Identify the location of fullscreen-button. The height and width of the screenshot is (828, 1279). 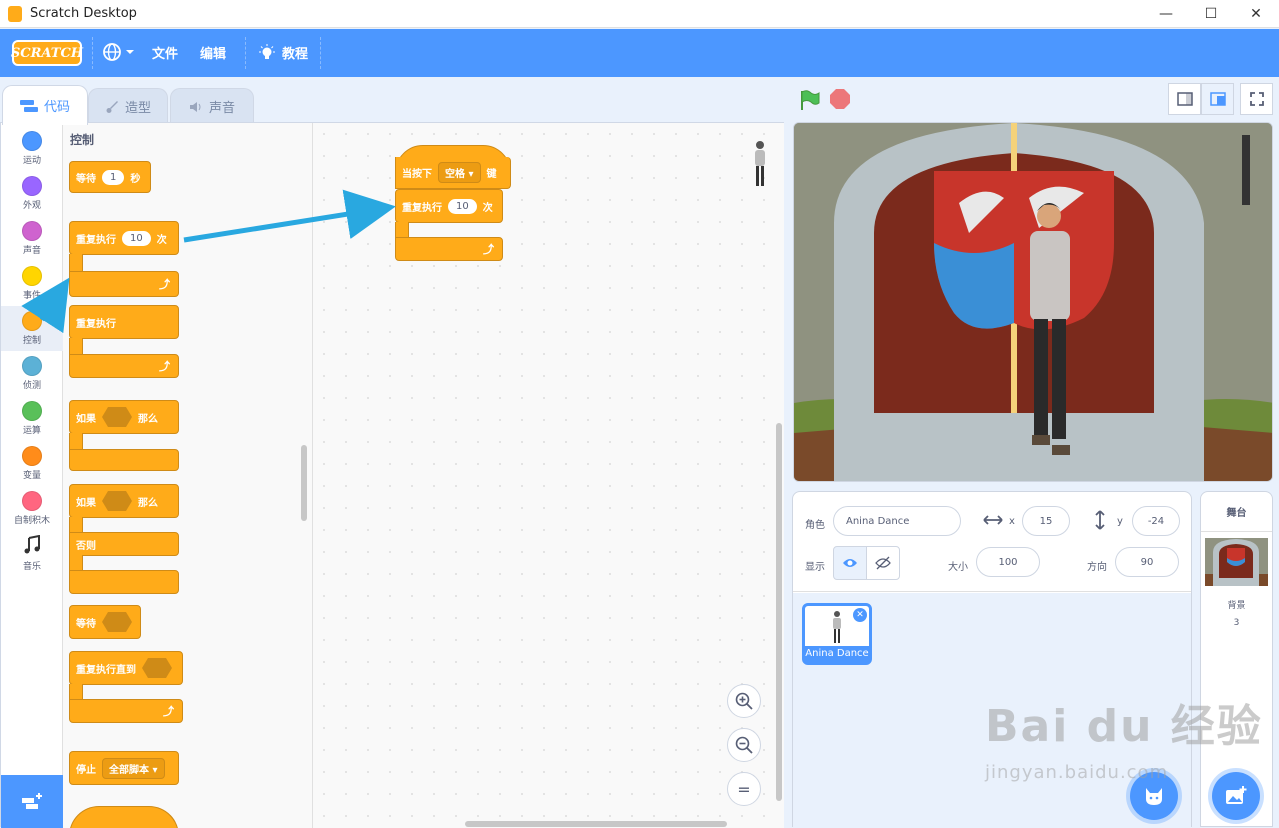
(1256, 99).